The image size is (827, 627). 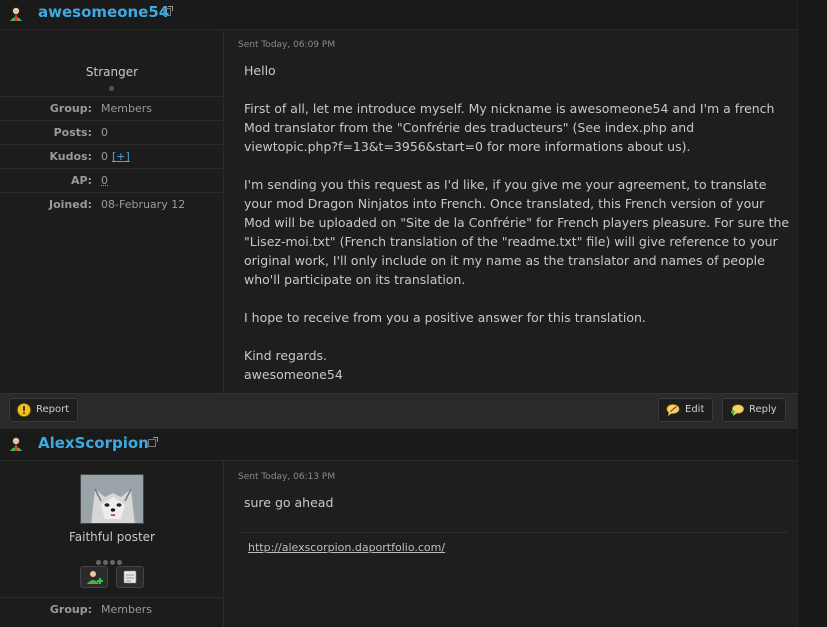 I want to click on signature-divider, so click(x=513, y=532).